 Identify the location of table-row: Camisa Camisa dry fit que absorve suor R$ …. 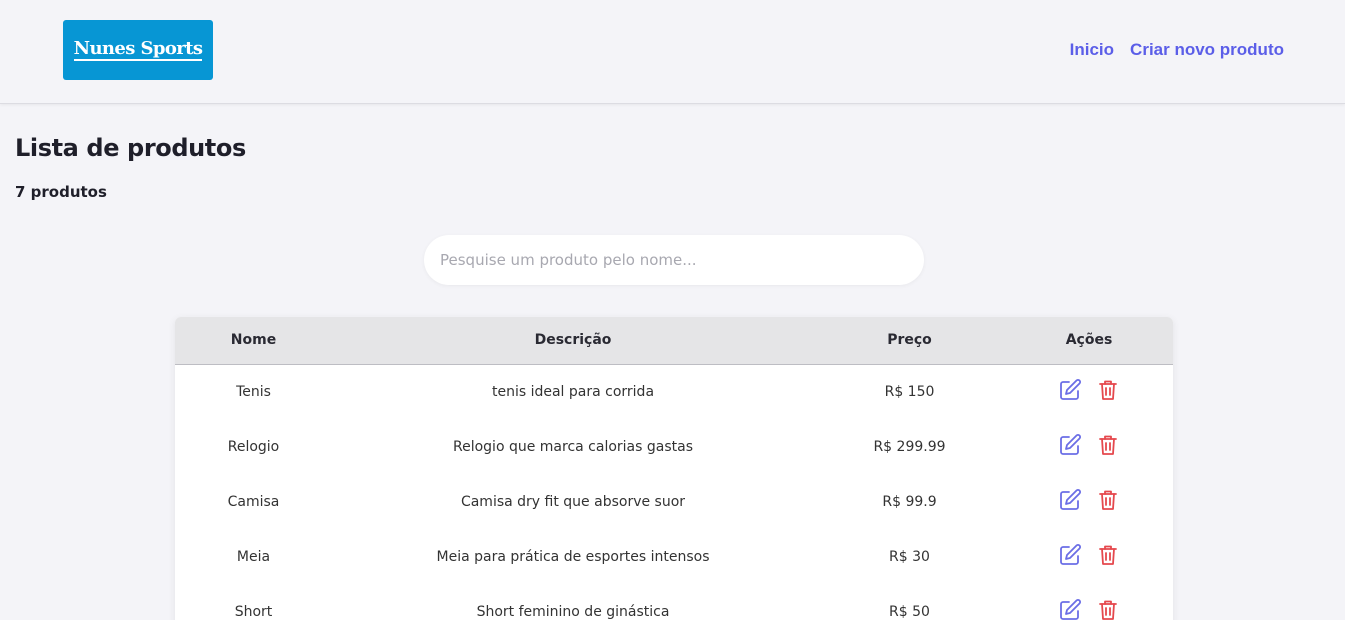
(674, 501).